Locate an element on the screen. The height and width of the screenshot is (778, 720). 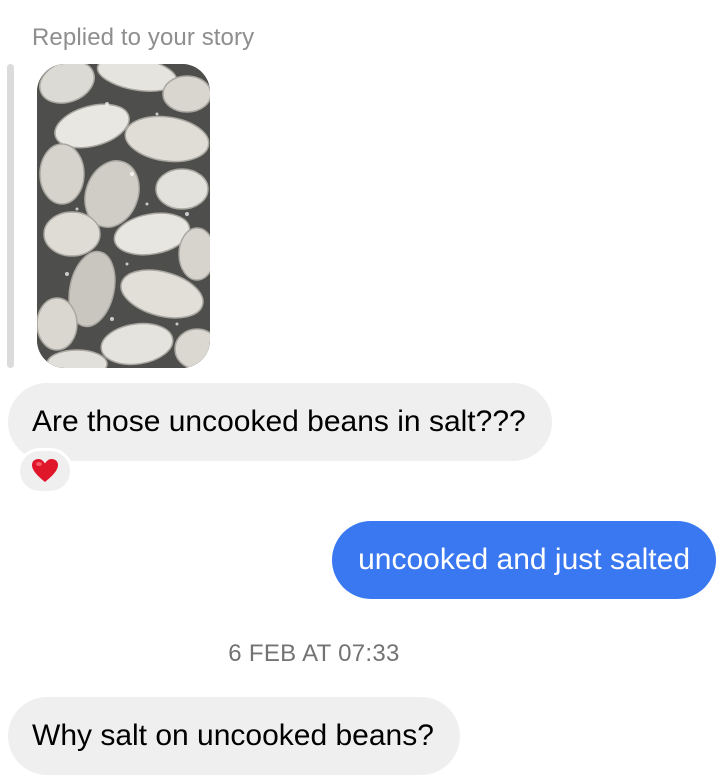
incoming-message: Are those uncooked beans in salt??? is located at coordinates (280, 422).